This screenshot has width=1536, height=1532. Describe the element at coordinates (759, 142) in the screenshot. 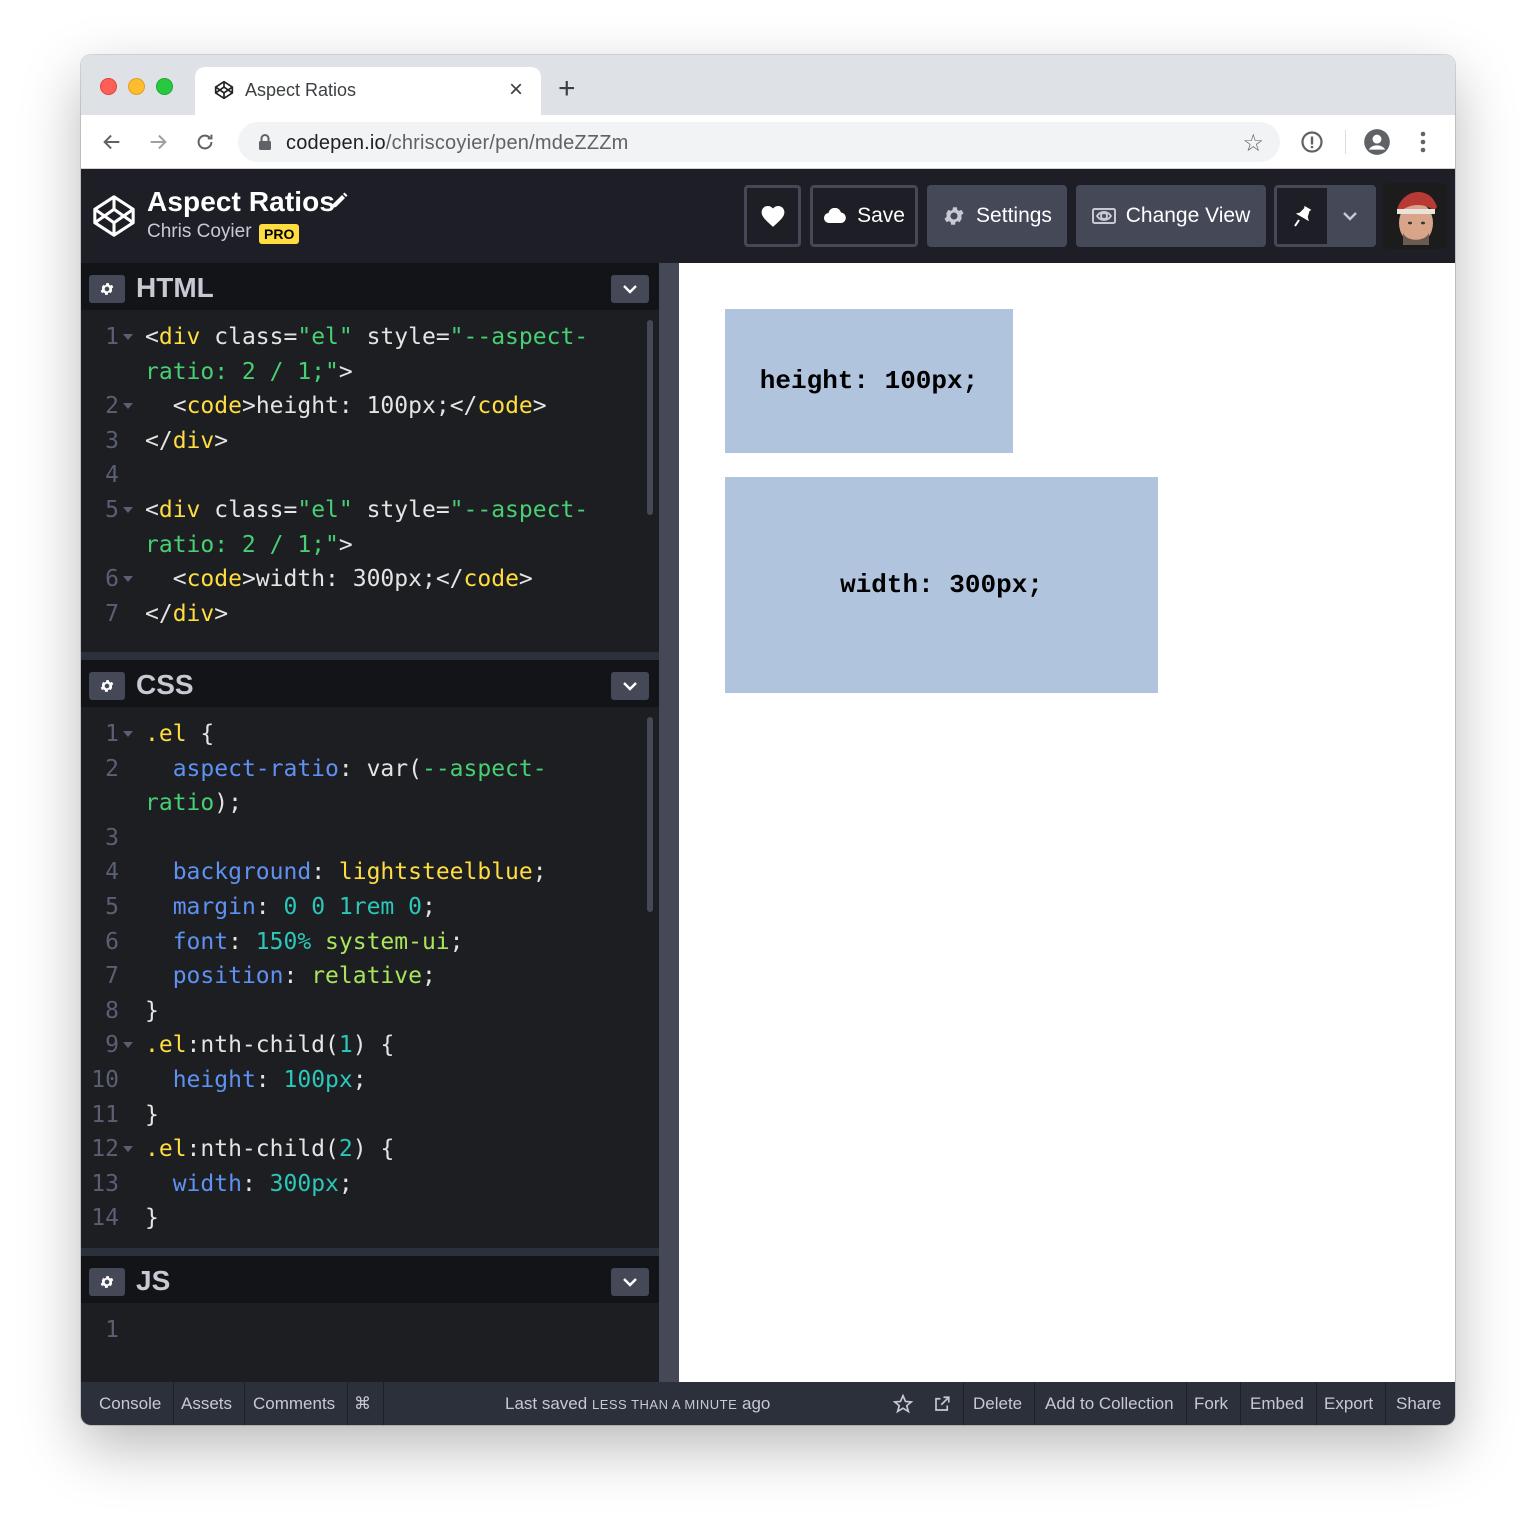

I see `address-bar: codepen.io/chriscoyier/pen/mdeZZZm ☆` at that location.